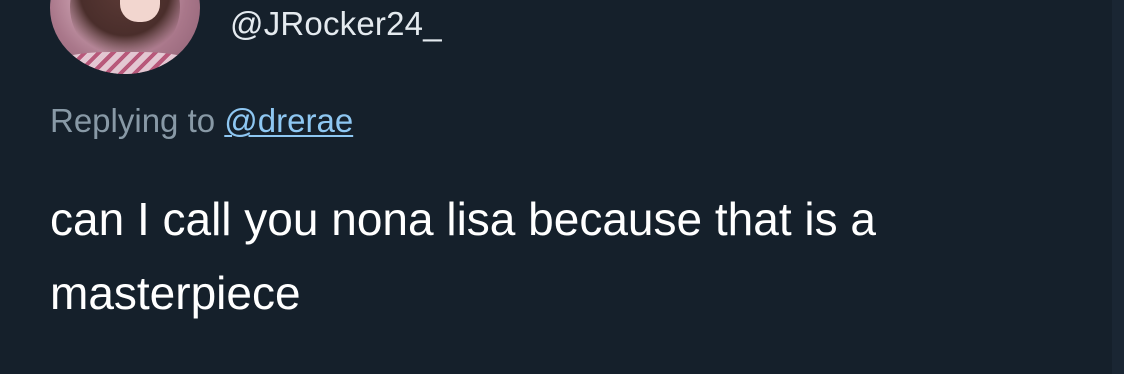  What do you see at coordinates (288, 120) in the screenshot?
I see `replying-to-mention-link: @drerae` at bounding box center [288, 120].